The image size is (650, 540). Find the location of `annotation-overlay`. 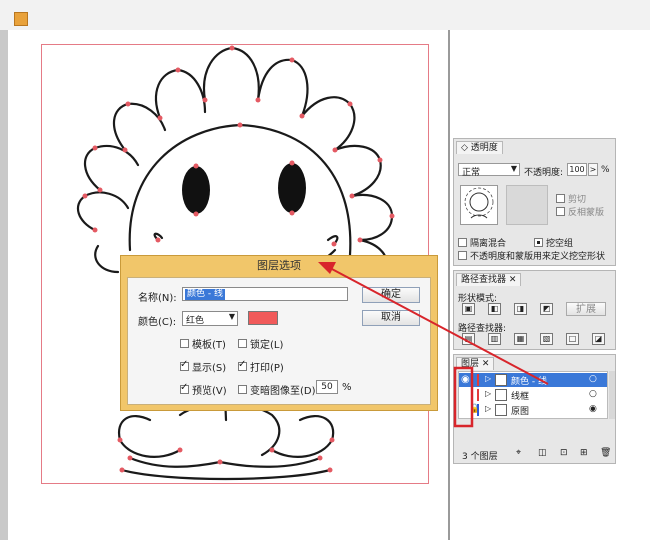

annotation-overlay is located at coordinates (433, 345).